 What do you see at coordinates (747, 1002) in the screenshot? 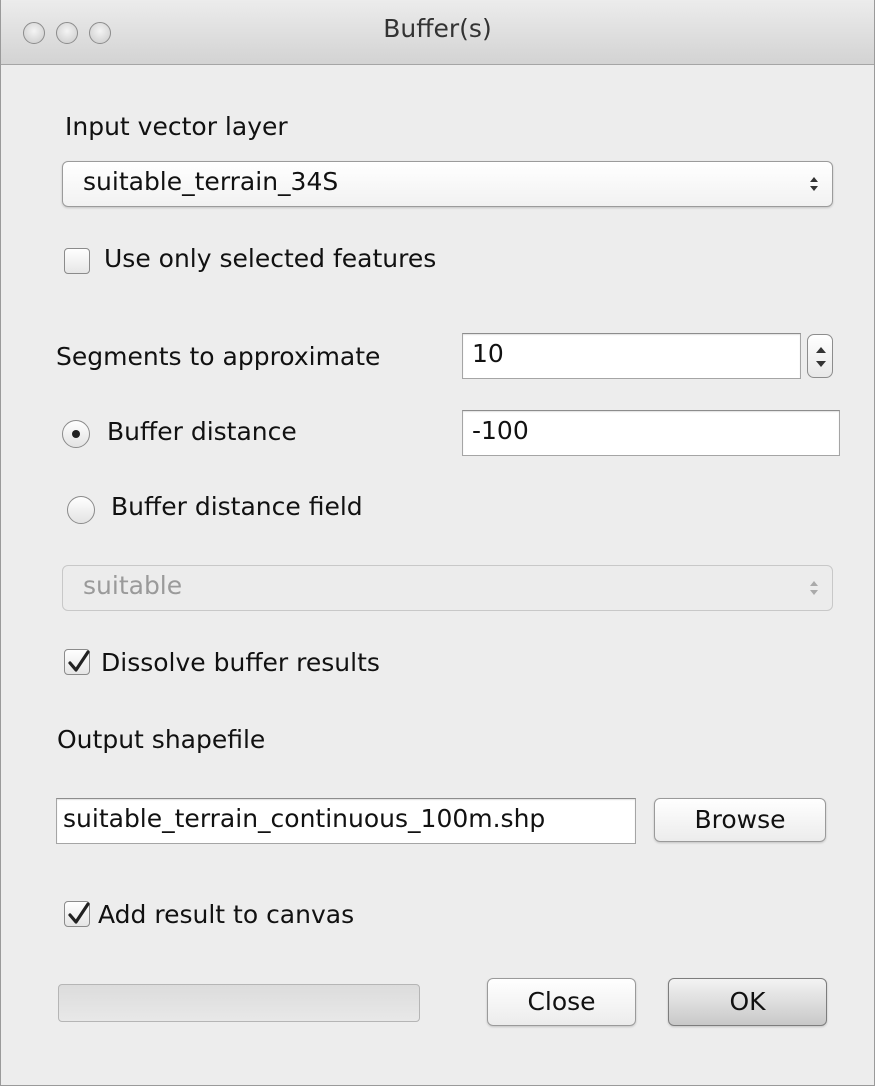
I see `ok-button: OK` at bounding box center [747, 1002].